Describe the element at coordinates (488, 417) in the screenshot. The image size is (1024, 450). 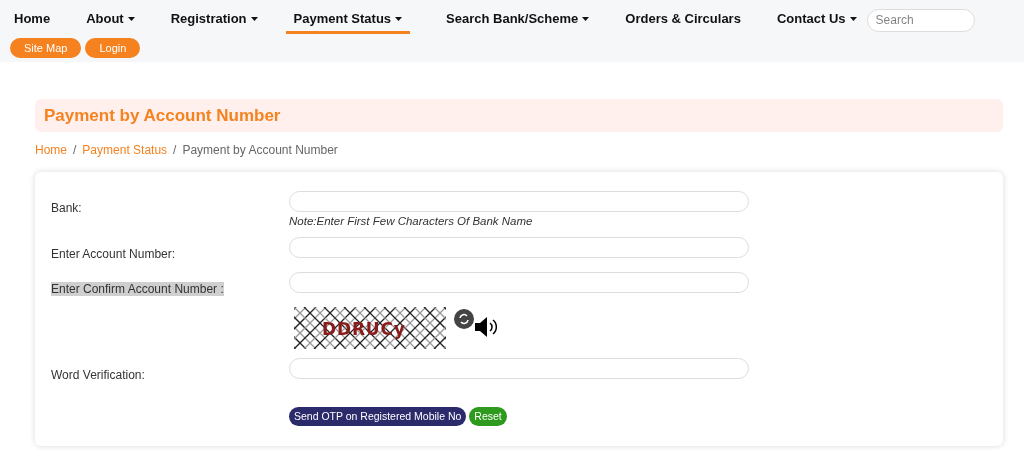
I see `form-button: Reset` at that location.